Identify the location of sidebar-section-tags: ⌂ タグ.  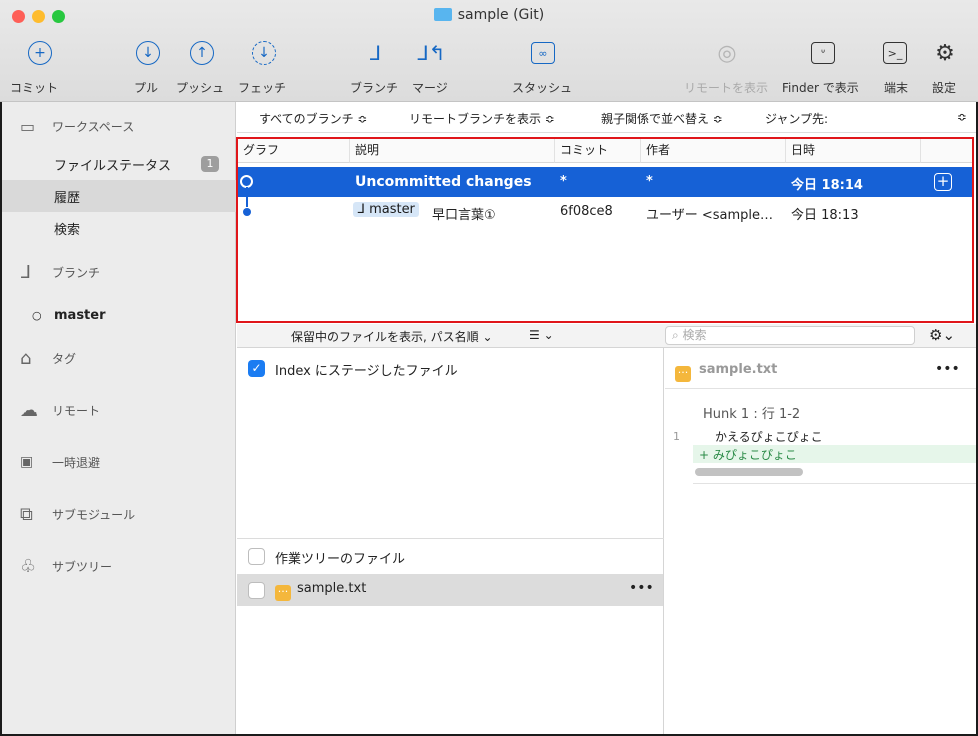
(119, 358).